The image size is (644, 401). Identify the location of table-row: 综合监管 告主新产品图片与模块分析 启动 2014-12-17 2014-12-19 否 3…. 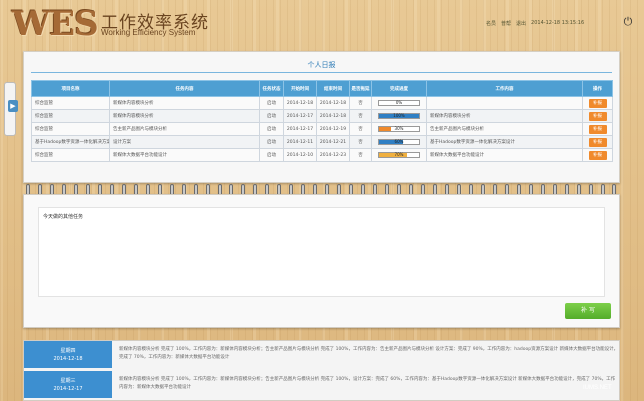
(322, 129).